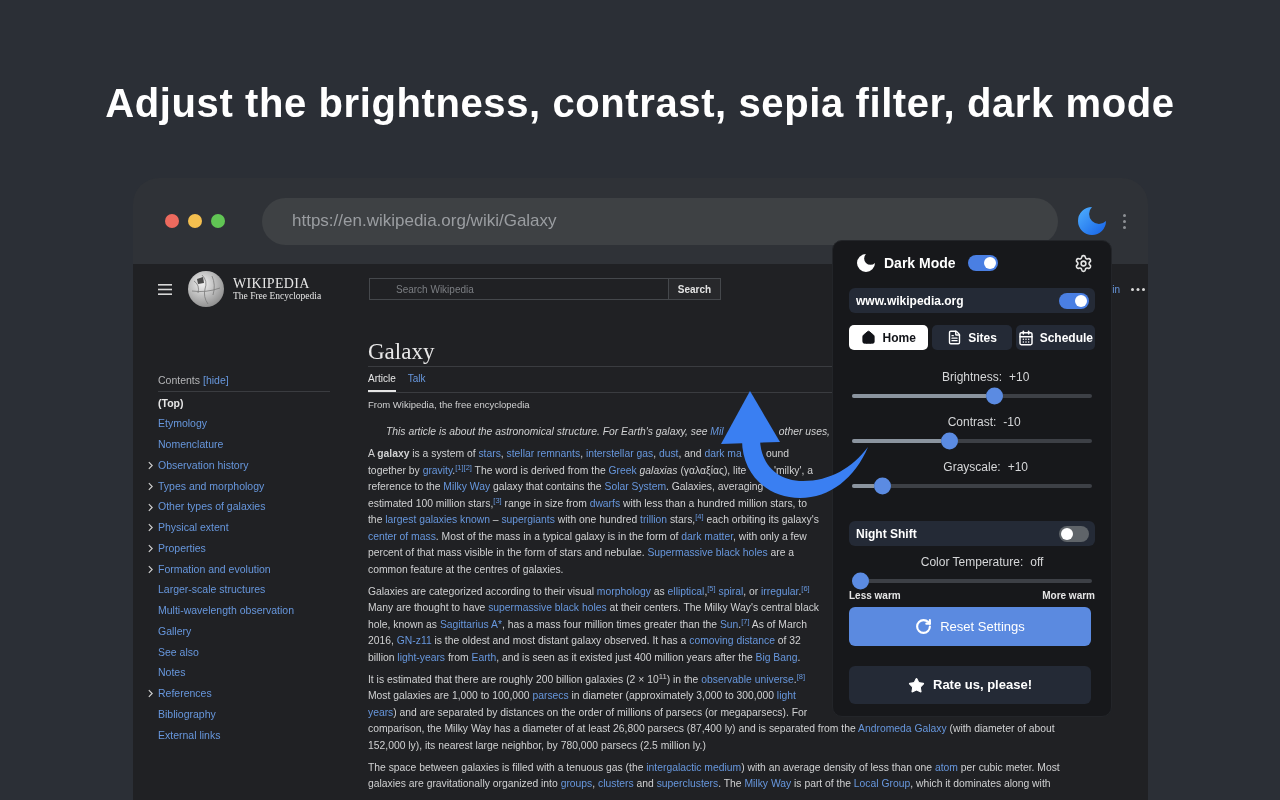 This screenshot has height=800, width=1280. What do you see at coordinates (191, 445) in the screenshot?
I see `contents-link: Nomenclature` at bounding box center [191, 445].